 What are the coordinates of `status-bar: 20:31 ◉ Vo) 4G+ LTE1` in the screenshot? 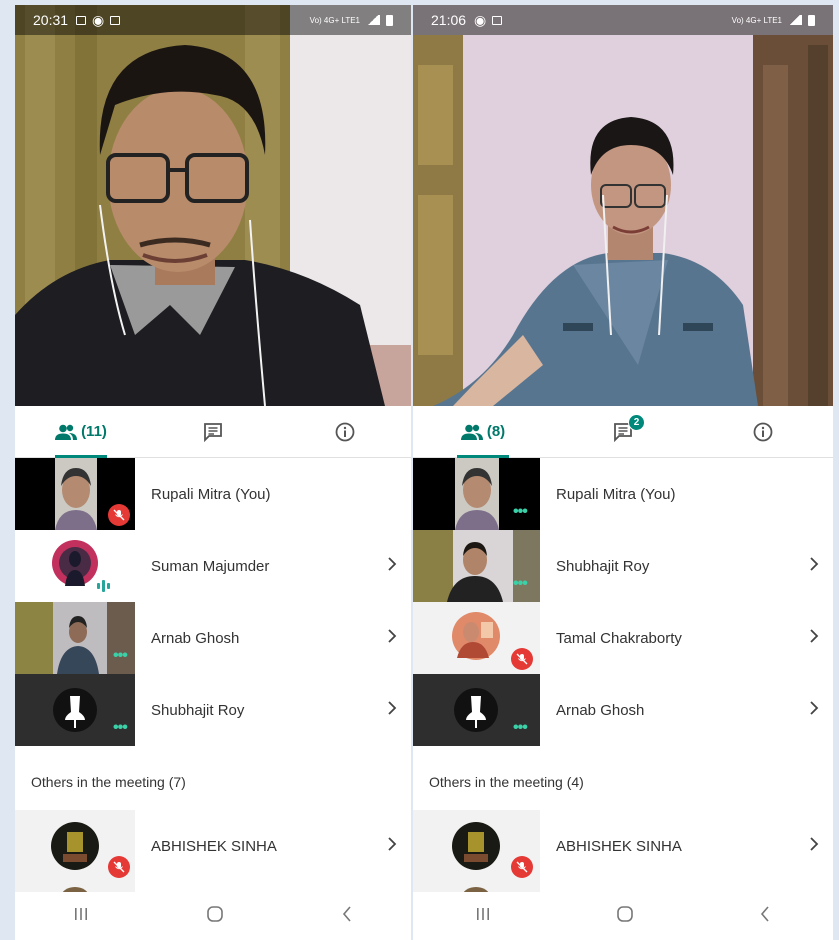 It's located at (213, 20).